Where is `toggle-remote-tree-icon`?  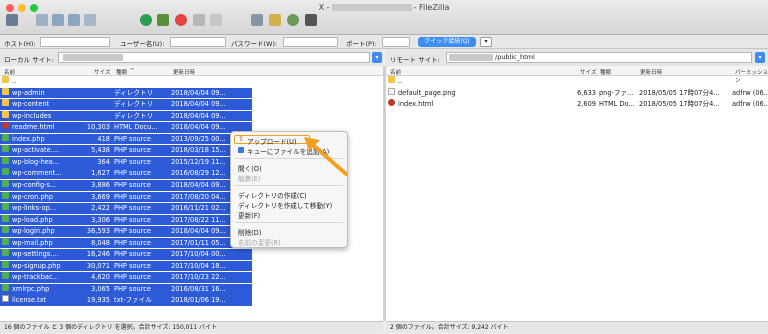 toggle-remote-tree-icon is located at coordinates (74, 20).